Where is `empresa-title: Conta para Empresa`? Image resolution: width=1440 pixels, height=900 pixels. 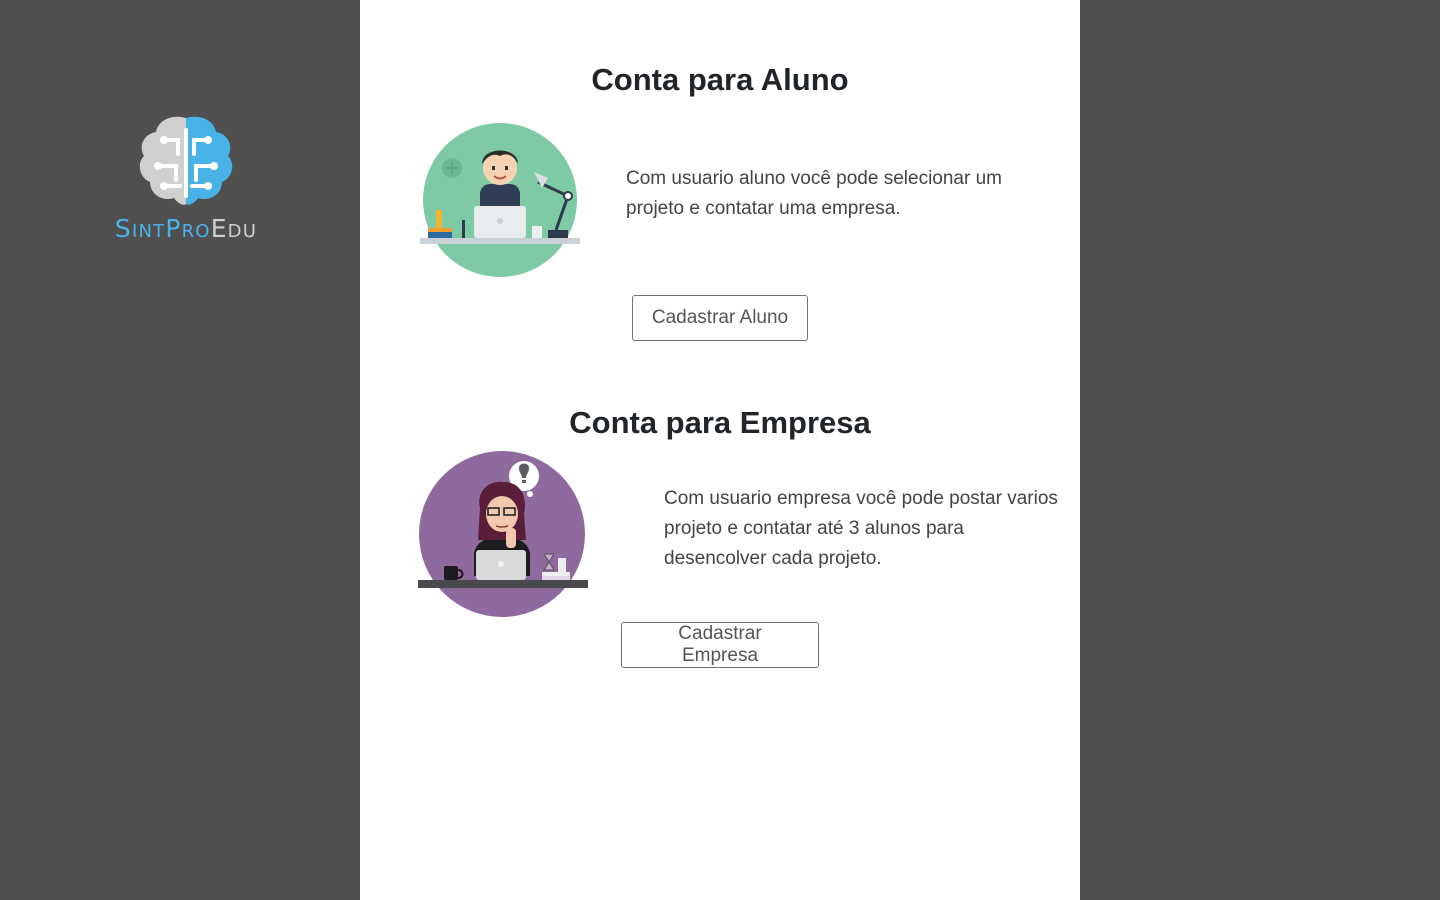 empresa-title: Conta para Empresa is located at coordinates (720, 422).